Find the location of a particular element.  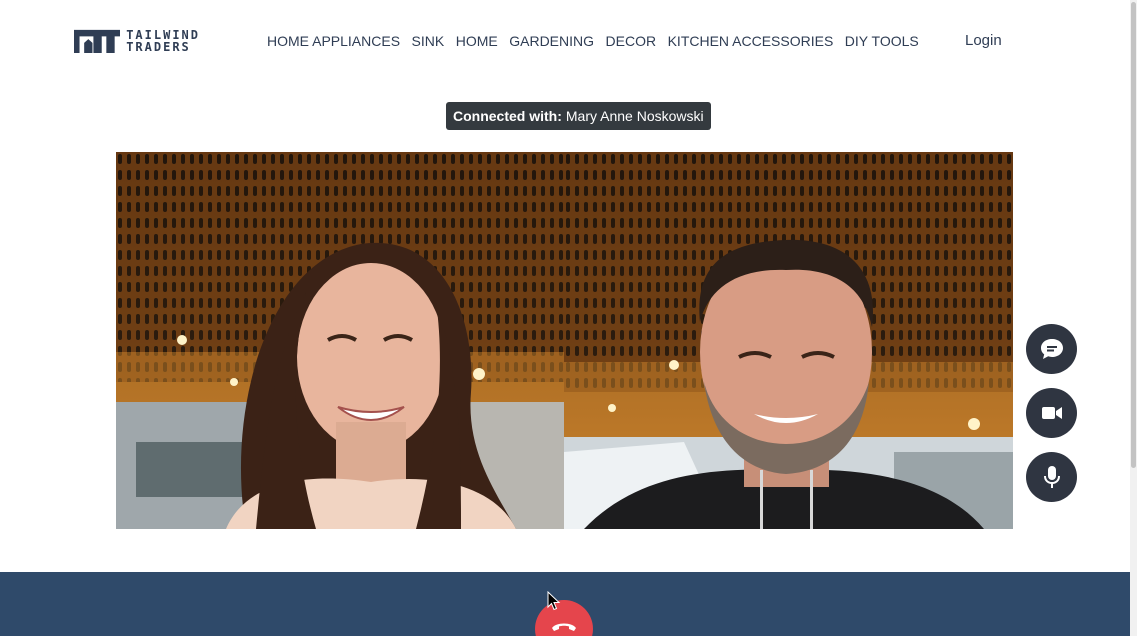

mouse-cursor-icon is located at coordinates (554, 601).